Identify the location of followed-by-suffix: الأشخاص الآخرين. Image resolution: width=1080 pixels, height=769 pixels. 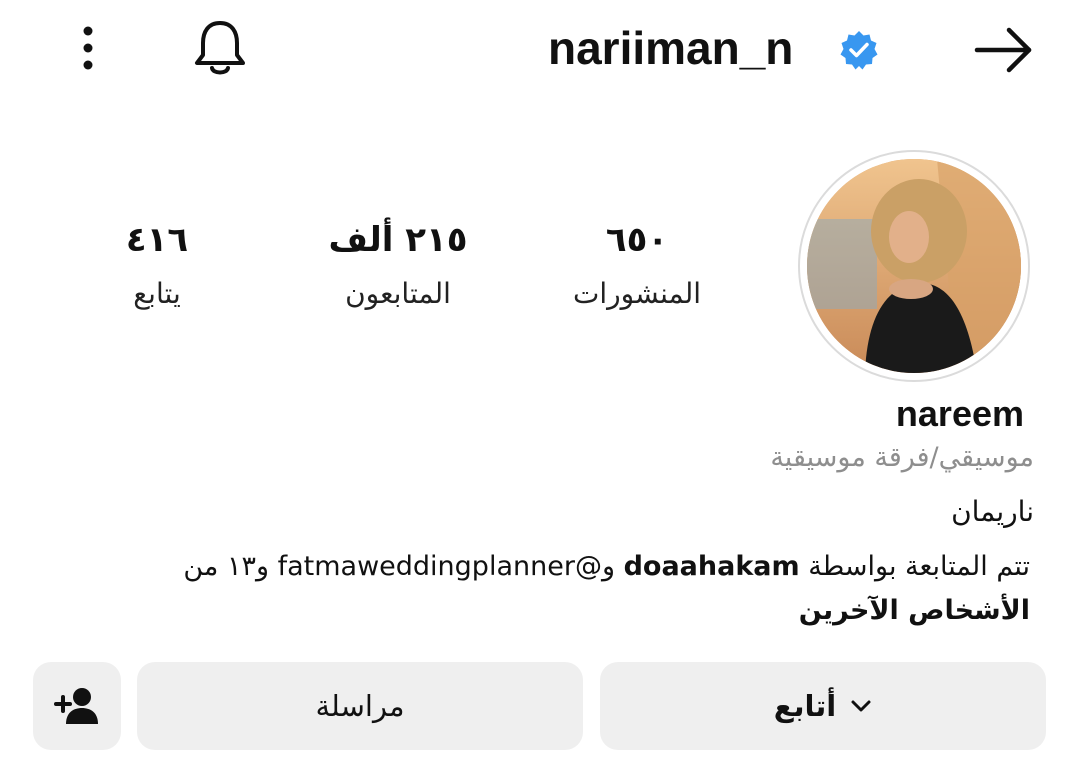
(914, 610).